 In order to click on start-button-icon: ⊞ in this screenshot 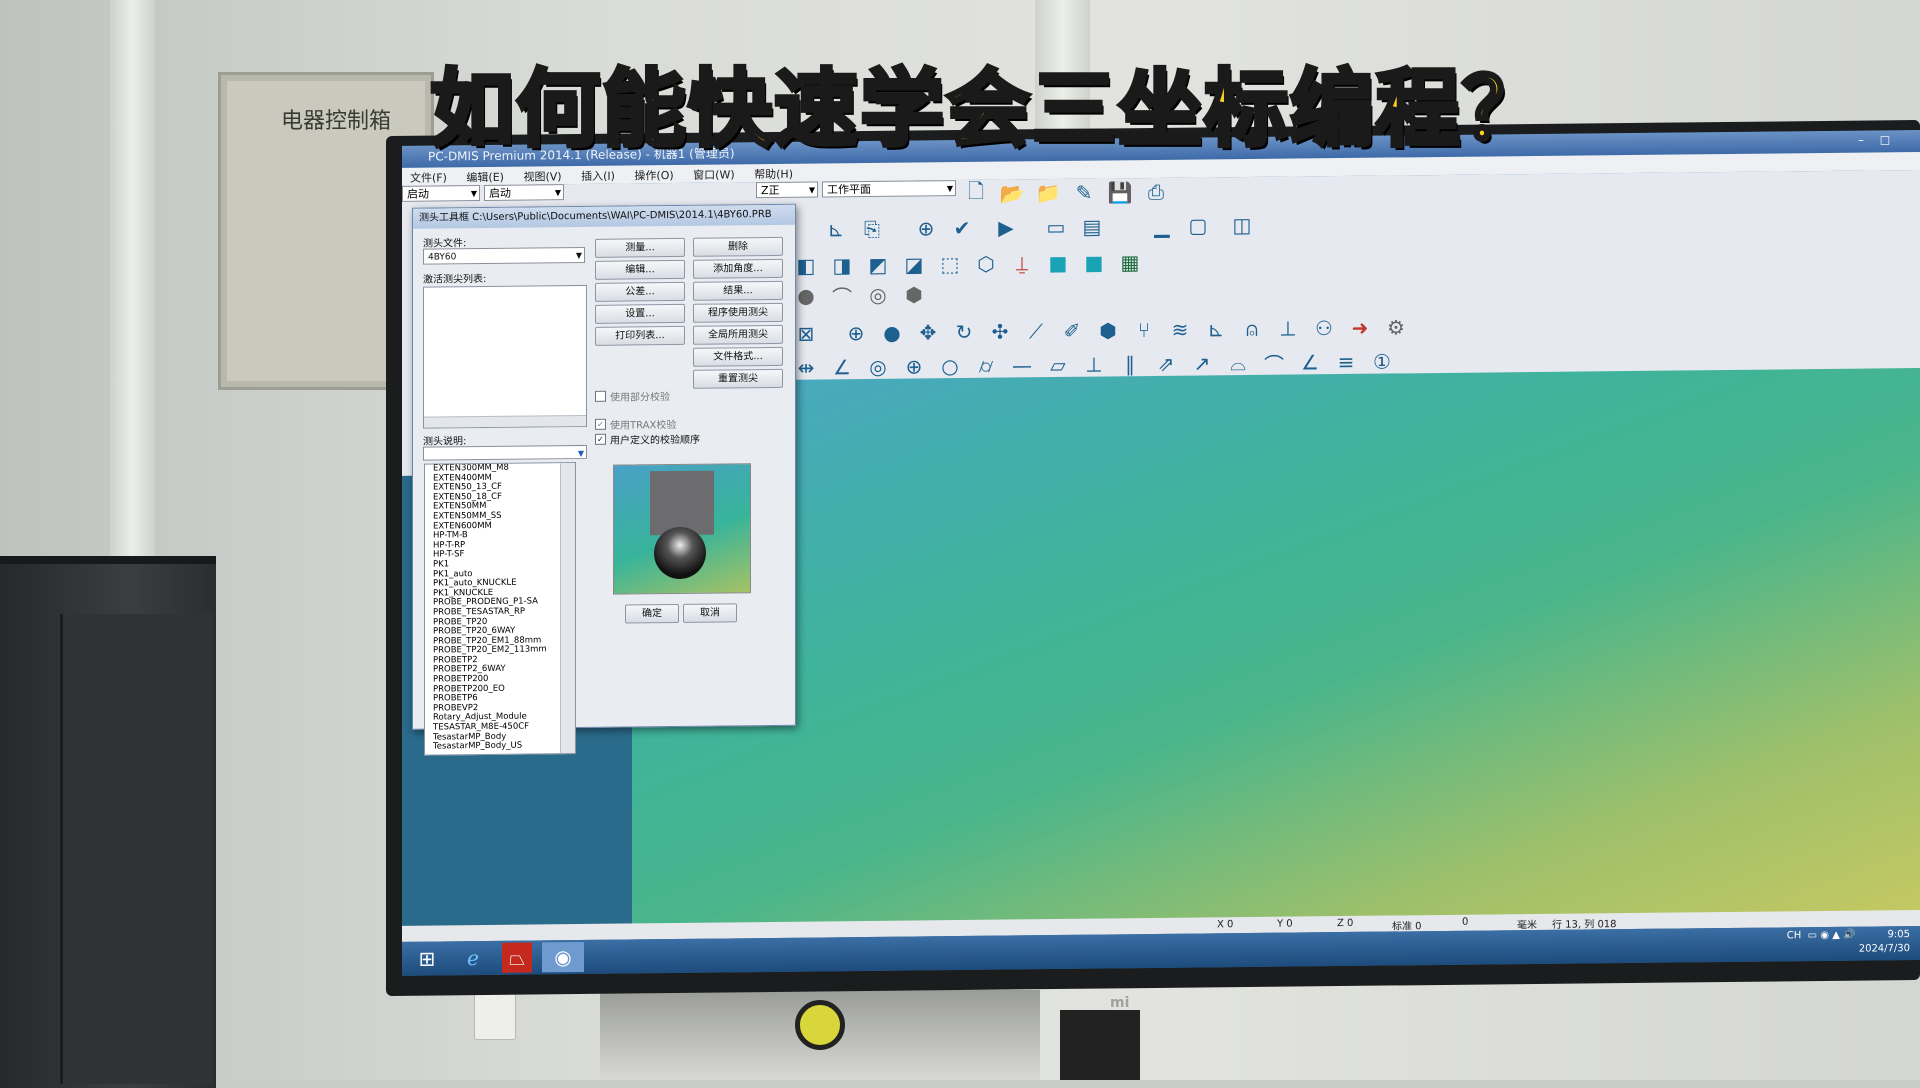, I will do `click(427, 958)`.